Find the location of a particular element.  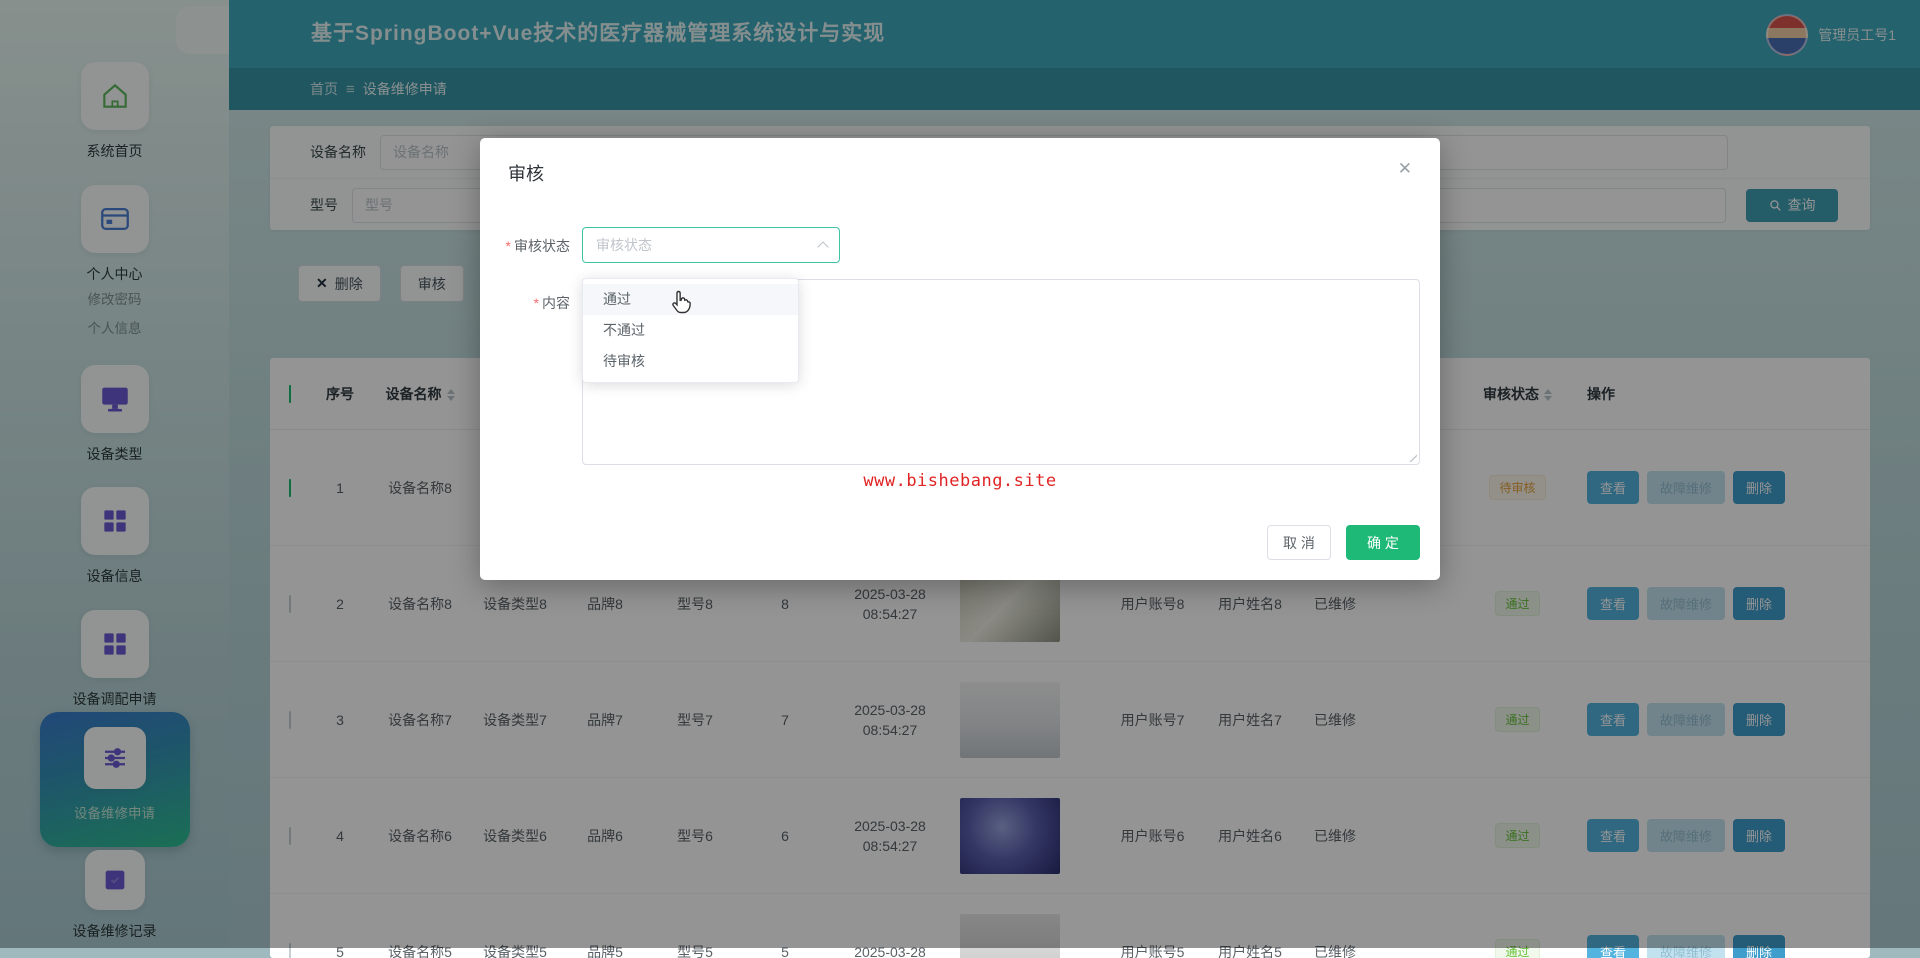

chevron-up-icon is located at coordinates (822, 246).